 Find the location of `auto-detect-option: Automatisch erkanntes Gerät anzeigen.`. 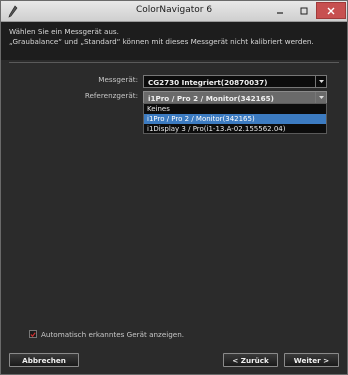

auto-detect-option: Automatisch erkanntes Gerät anzeigen. is located at coordinates (106, 334).